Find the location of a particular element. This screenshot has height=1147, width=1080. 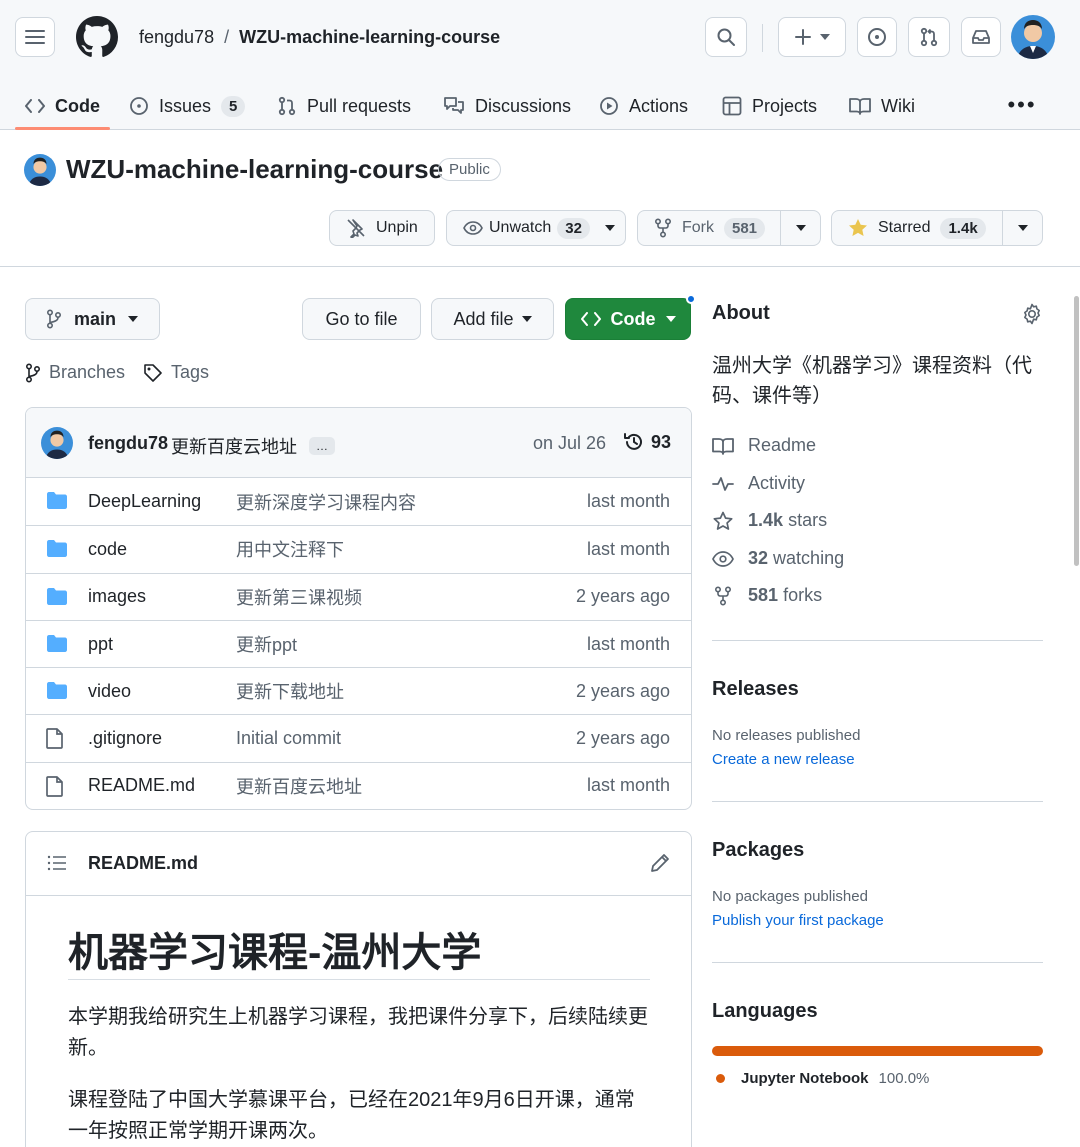

file-row: images 更新第三课视频 2 years ago is located at coordinates (358, 596).